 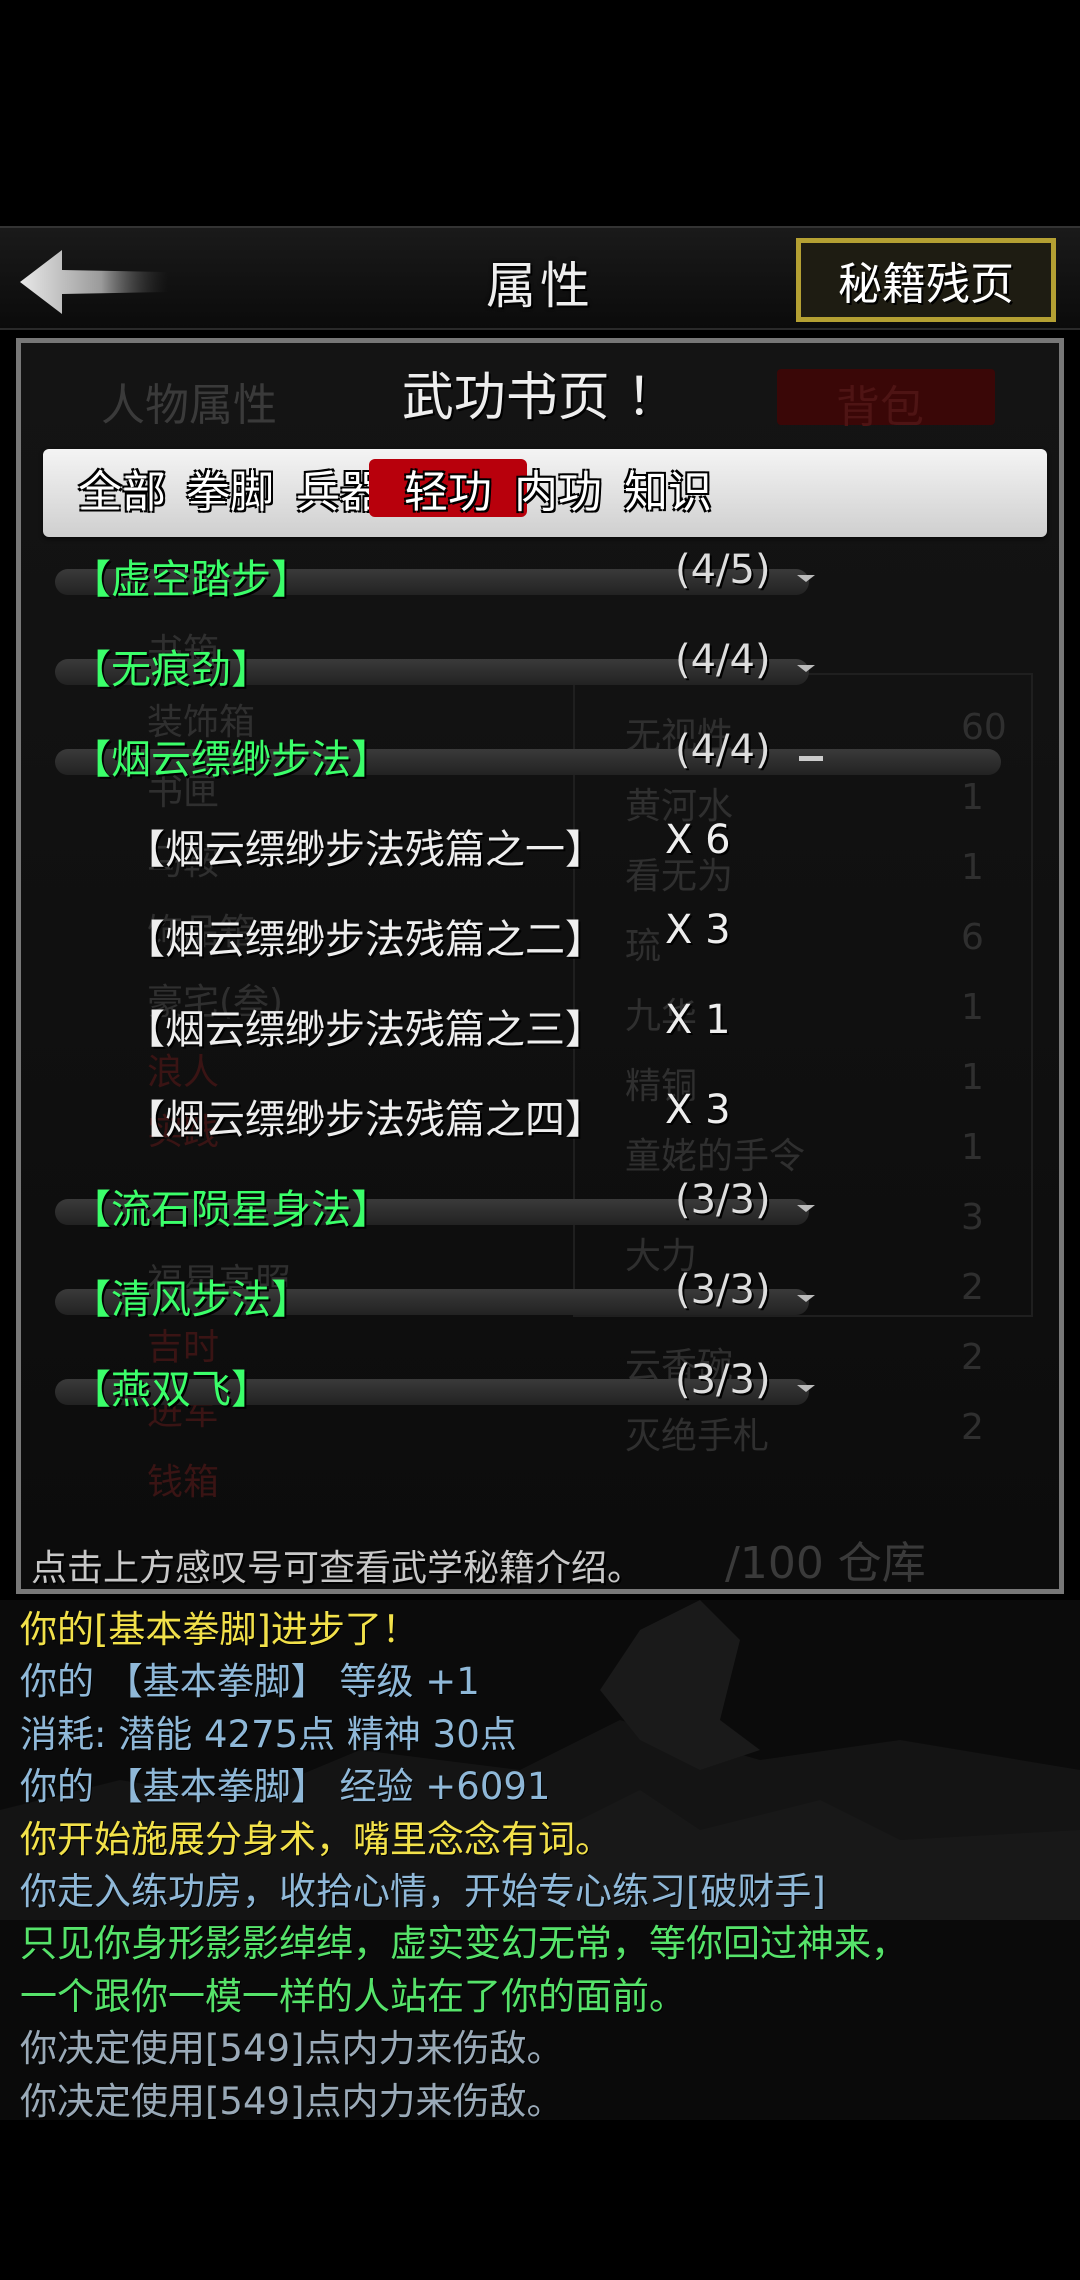 I want to click on log-line: 一个跟你一模一样的人站在了你的面前。, so click(x=353, y=1996).